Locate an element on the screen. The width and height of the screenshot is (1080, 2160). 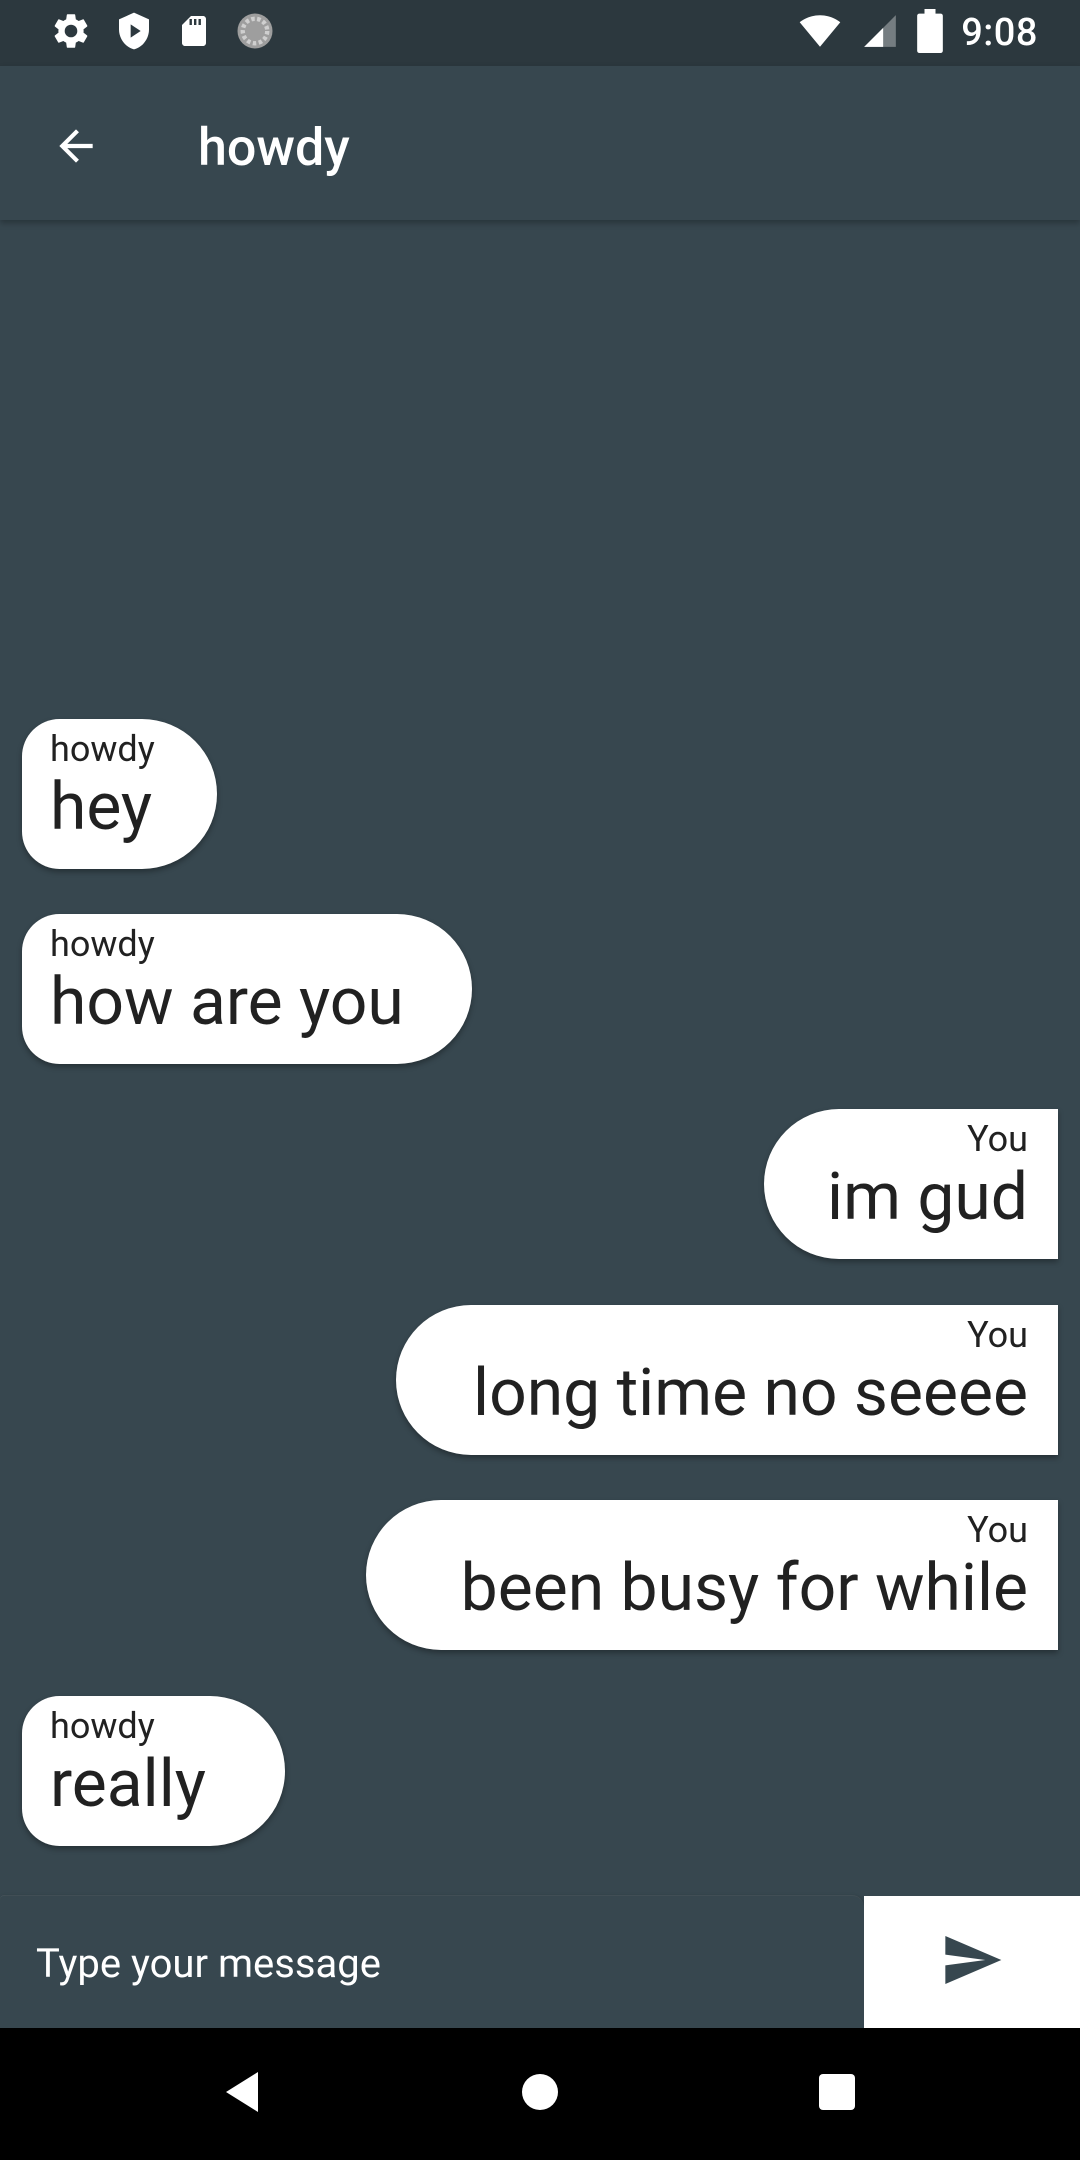
message-text: been busy for while is located at coordinates (744, 1588).